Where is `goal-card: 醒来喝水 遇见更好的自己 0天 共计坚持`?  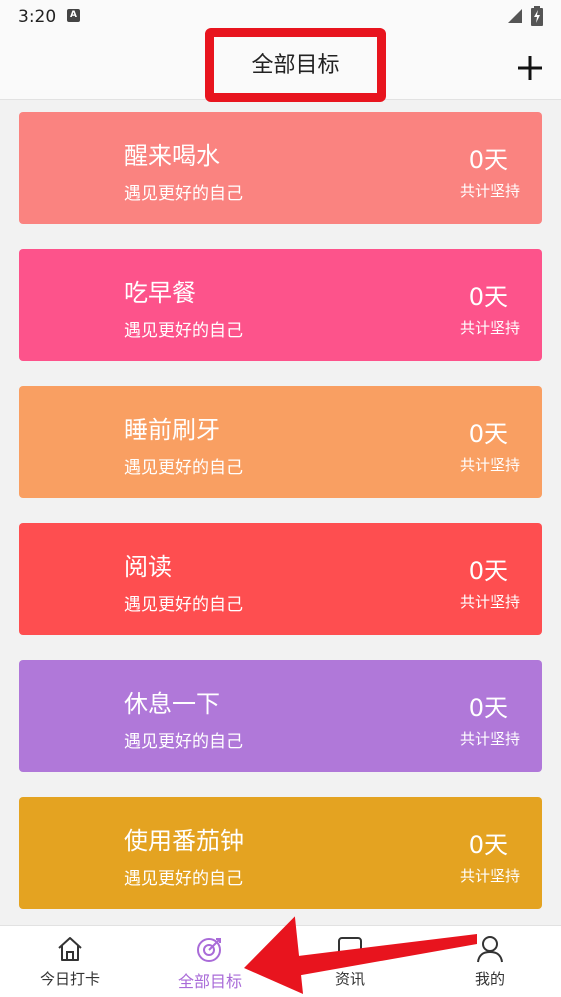 goal-card: 醒来喝水 遇见更好的自己 0天 共计坚持 is located at coordinates (280, 168).